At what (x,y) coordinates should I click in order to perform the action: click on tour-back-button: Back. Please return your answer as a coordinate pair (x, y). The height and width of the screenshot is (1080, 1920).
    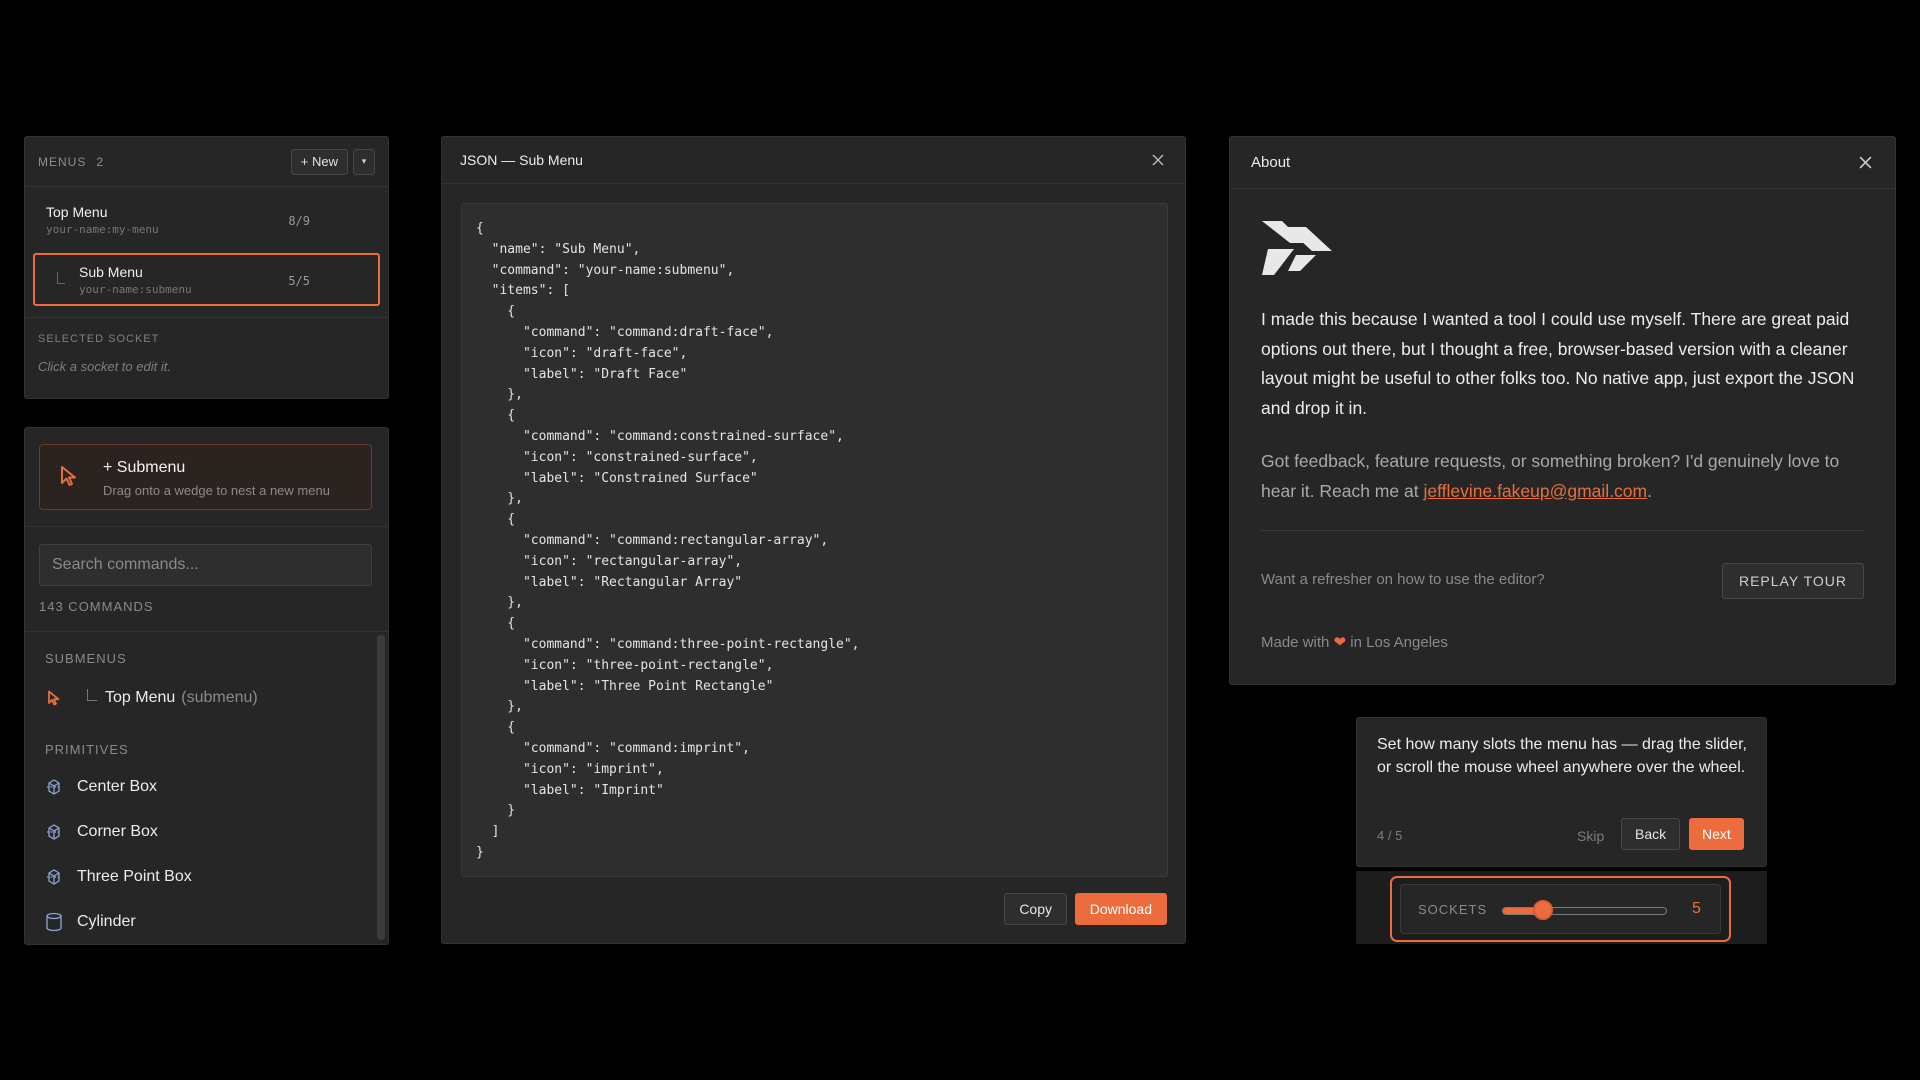
    Looking at the image, I should click on (1651, 834).